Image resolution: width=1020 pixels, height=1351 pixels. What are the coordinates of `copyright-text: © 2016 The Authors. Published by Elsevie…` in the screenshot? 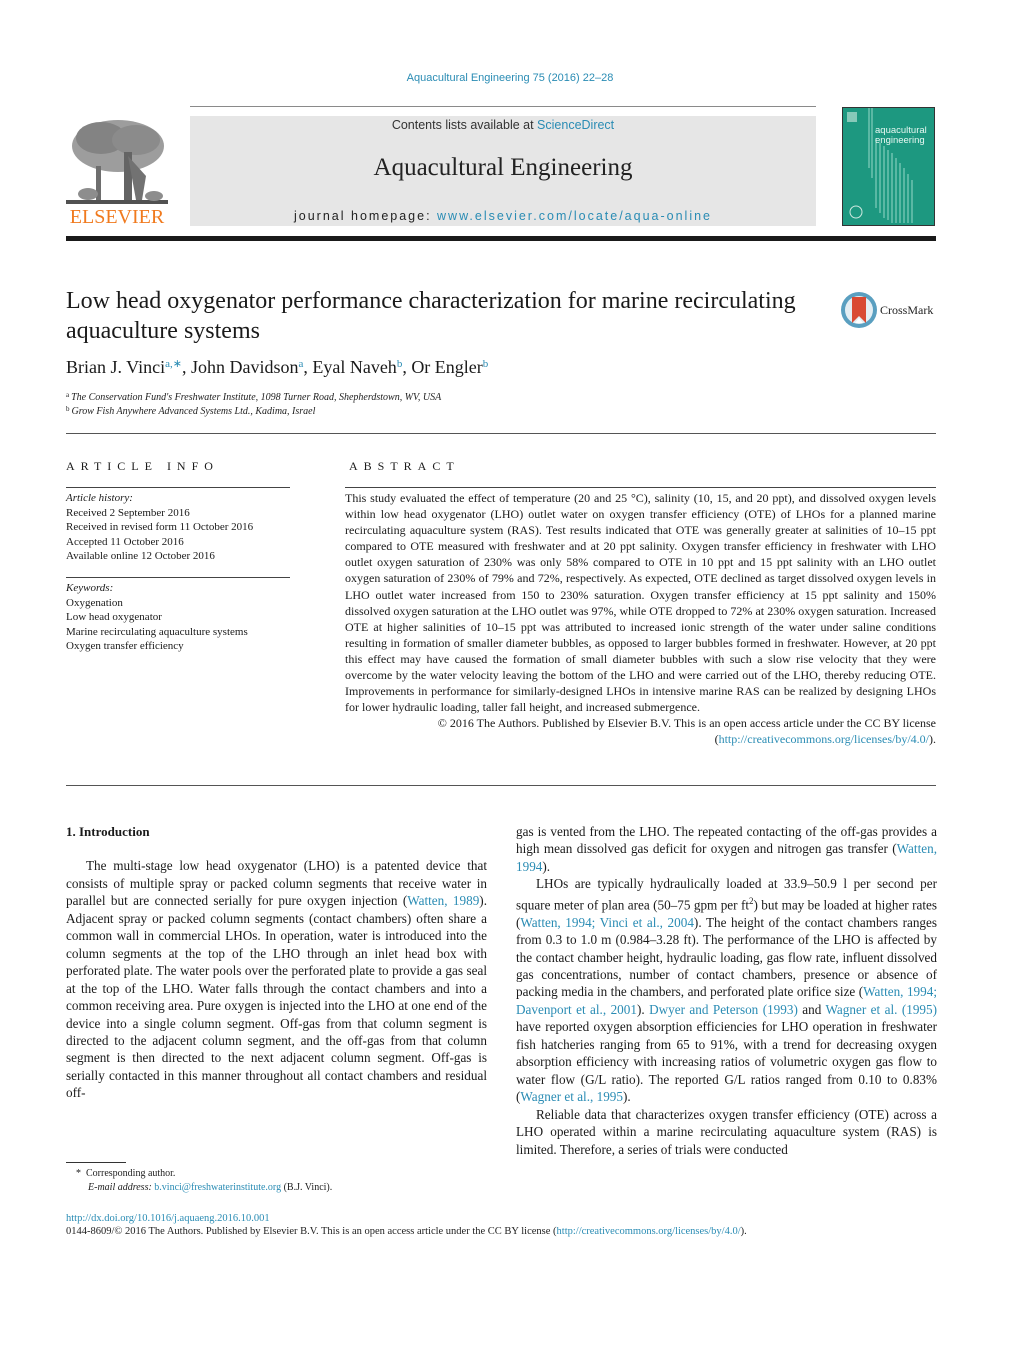 It's located at (686, 723).